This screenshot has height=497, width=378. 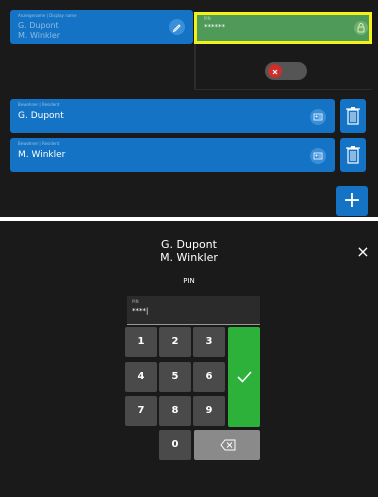 I want to click on lock-icon, so click(x=361, y=28).